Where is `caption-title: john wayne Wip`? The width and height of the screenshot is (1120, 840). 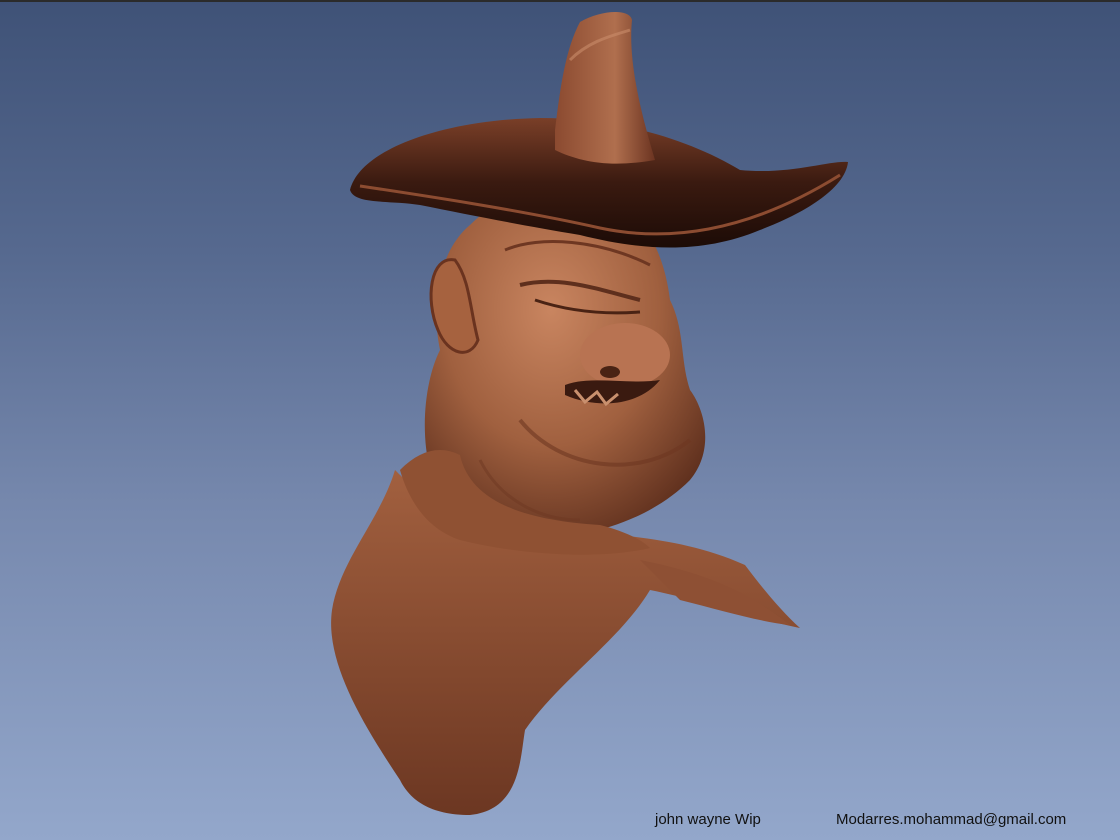
caption-title: john wayne Wip is located at coordinates (708, 819).